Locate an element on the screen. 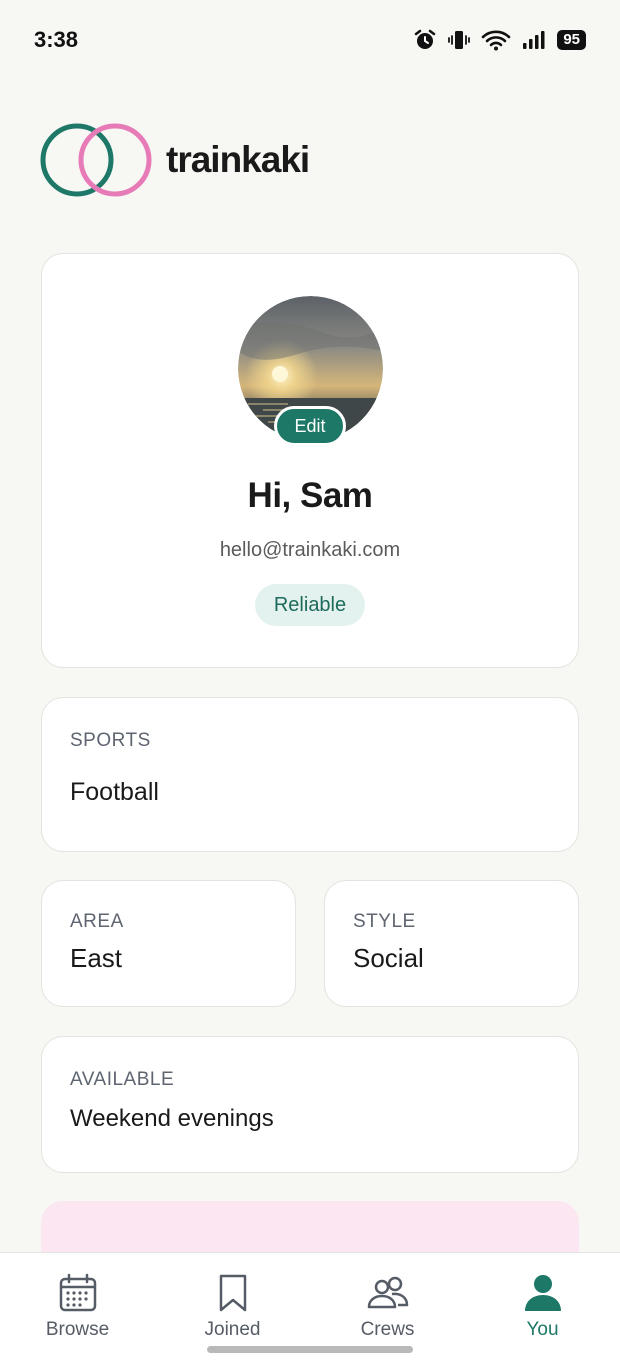  nav-crews-label: Crews is located at coordinates (387, 1329).